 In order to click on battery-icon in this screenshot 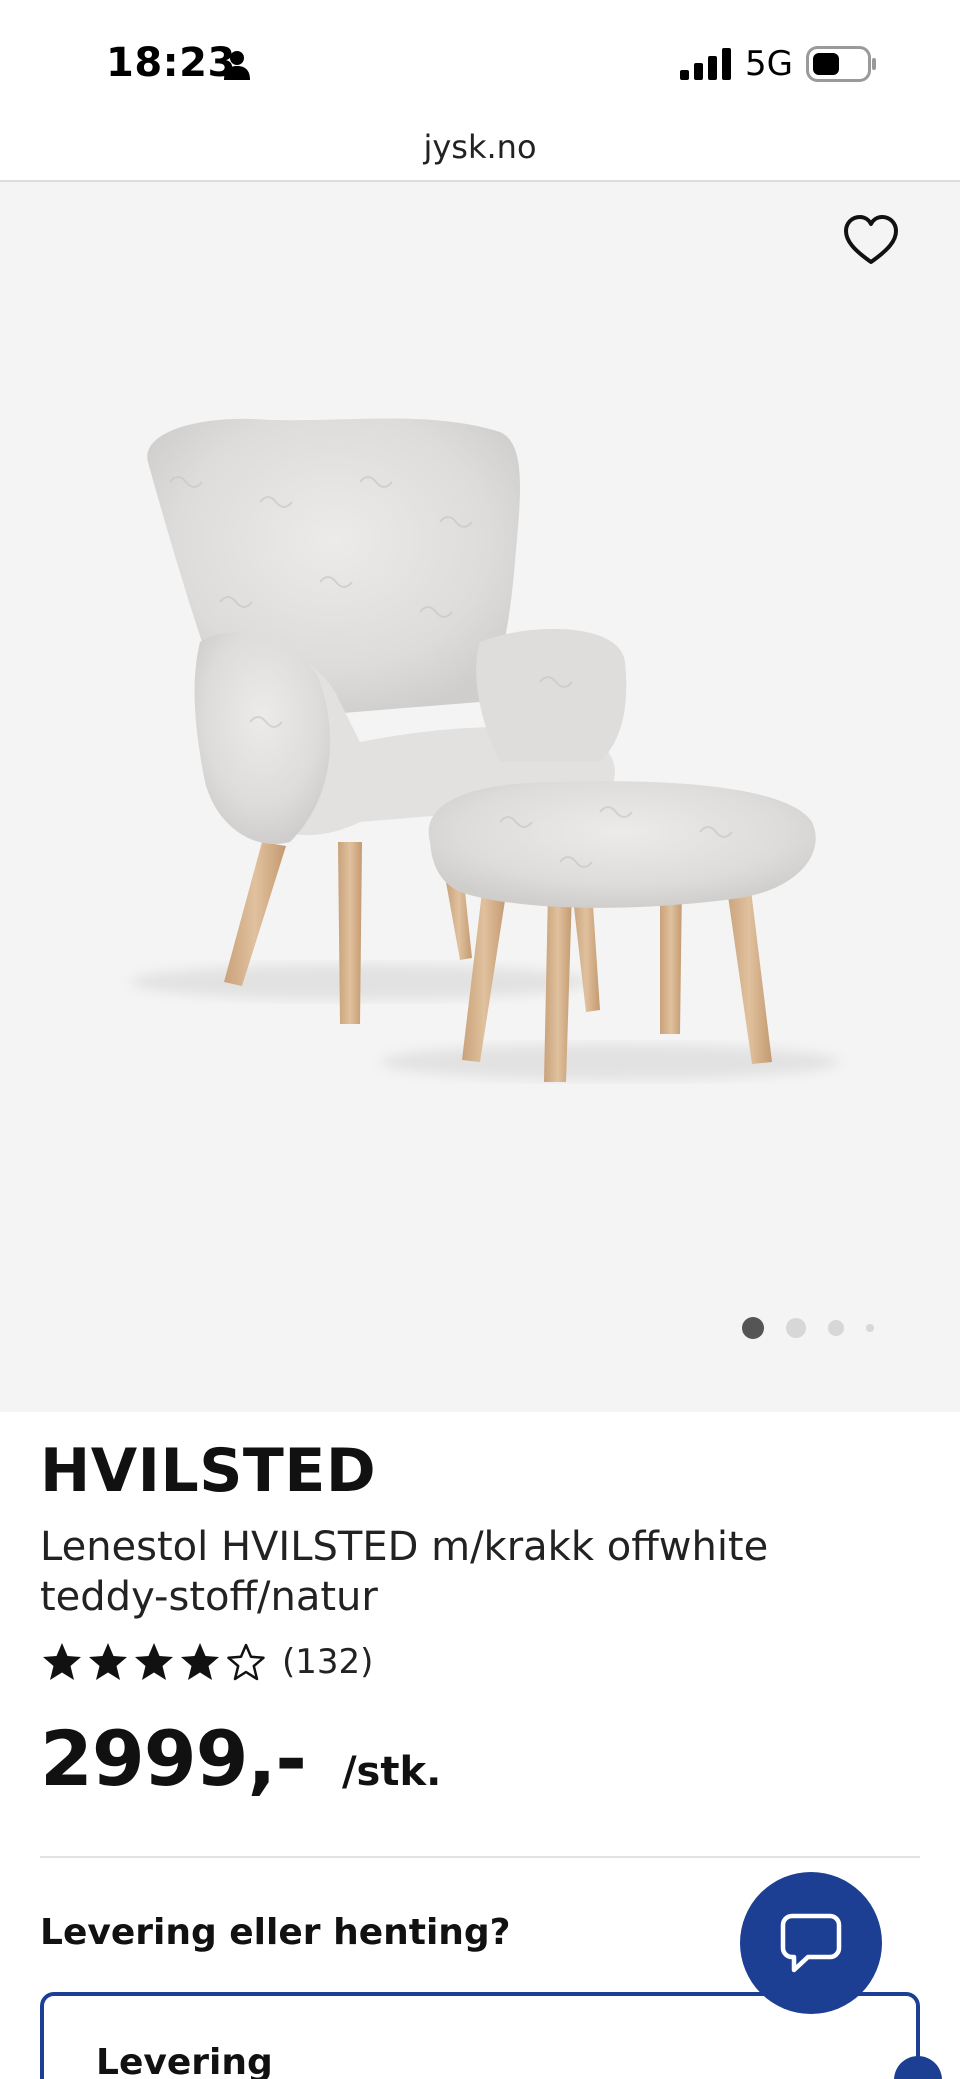, I will do `click(841, 64)`.